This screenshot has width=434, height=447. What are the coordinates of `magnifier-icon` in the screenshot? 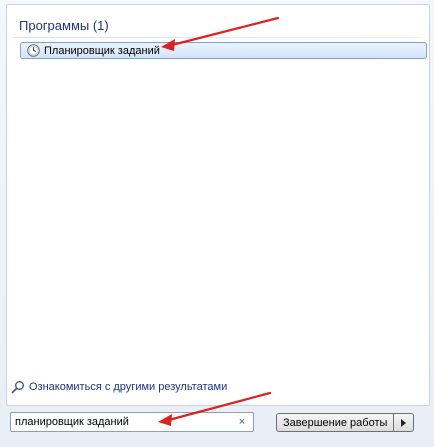 It's located at (17, 387).